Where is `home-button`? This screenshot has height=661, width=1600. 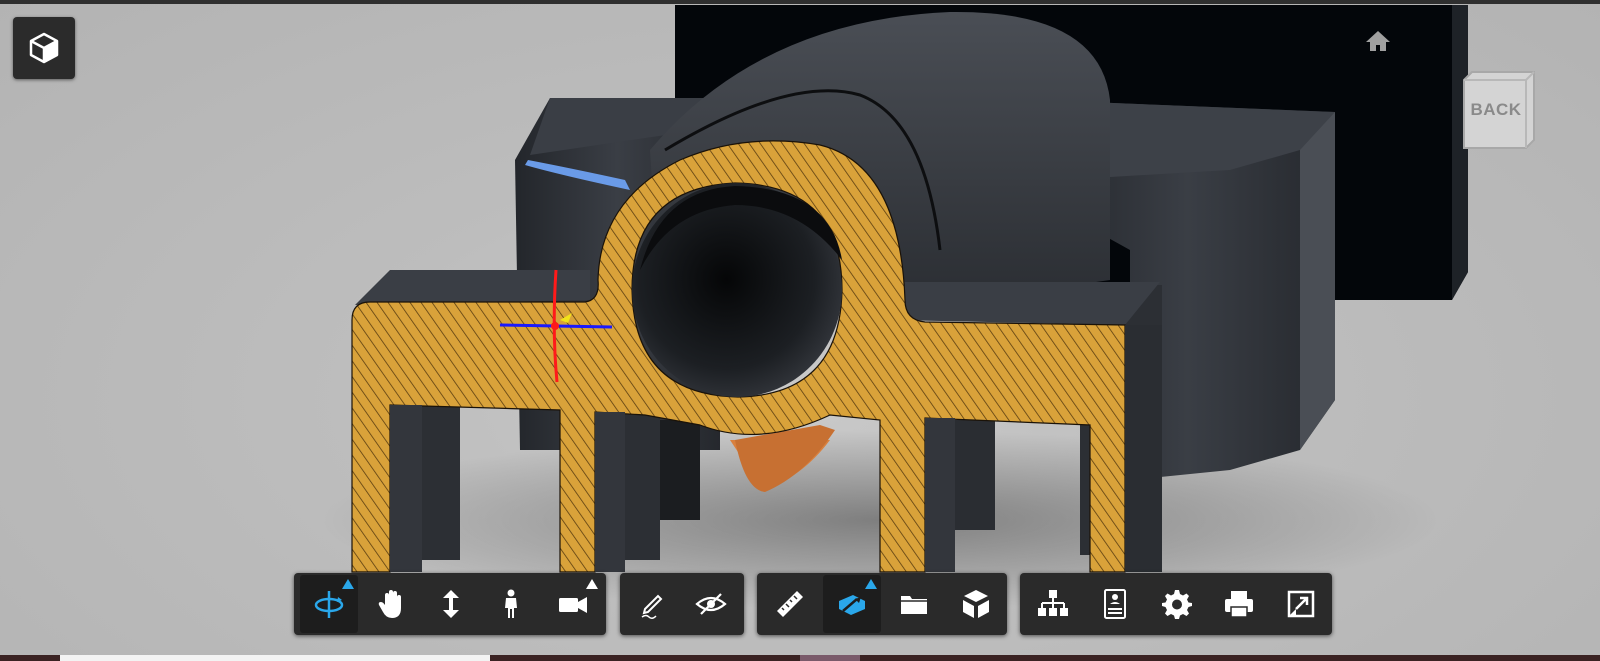
home-button is located at coordinates (1378, 41).